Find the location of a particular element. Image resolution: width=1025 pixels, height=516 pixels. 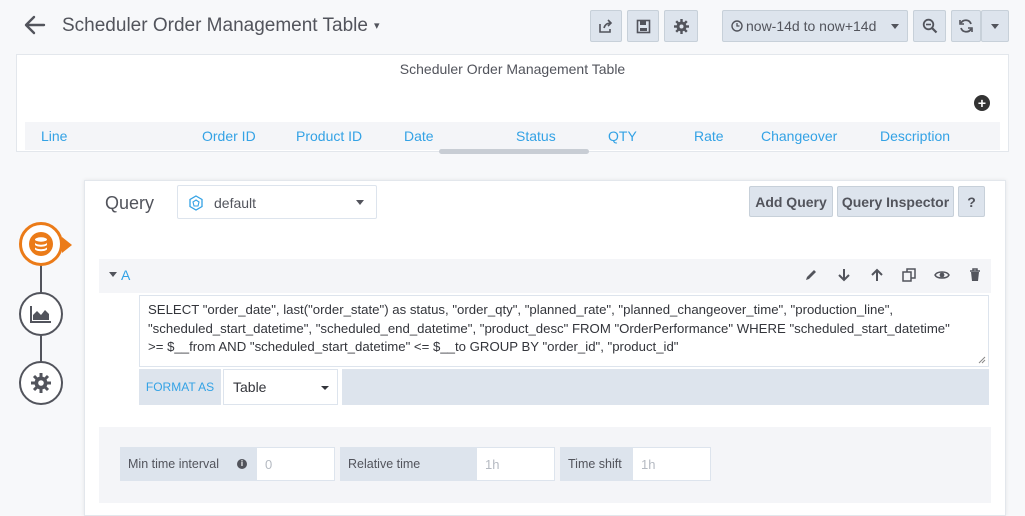

back-arrow-icon is located at coordinates (35, 25).